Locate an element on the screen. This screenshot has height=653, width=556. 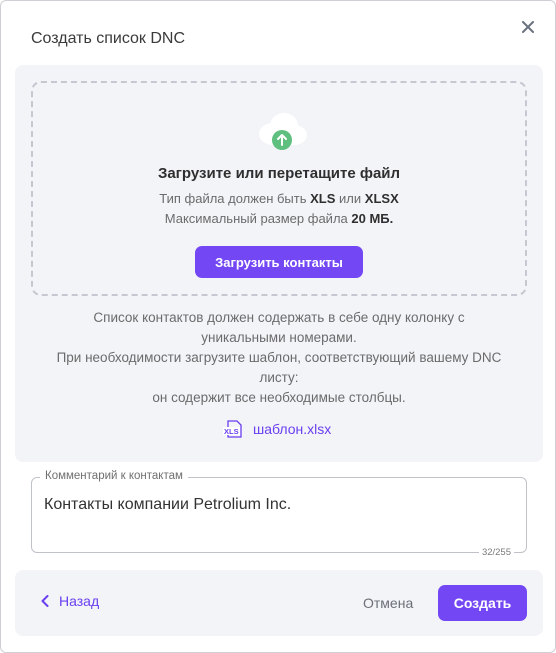
upload-contacts-button: Загрузить контакты is located at coordinates (279, 262).